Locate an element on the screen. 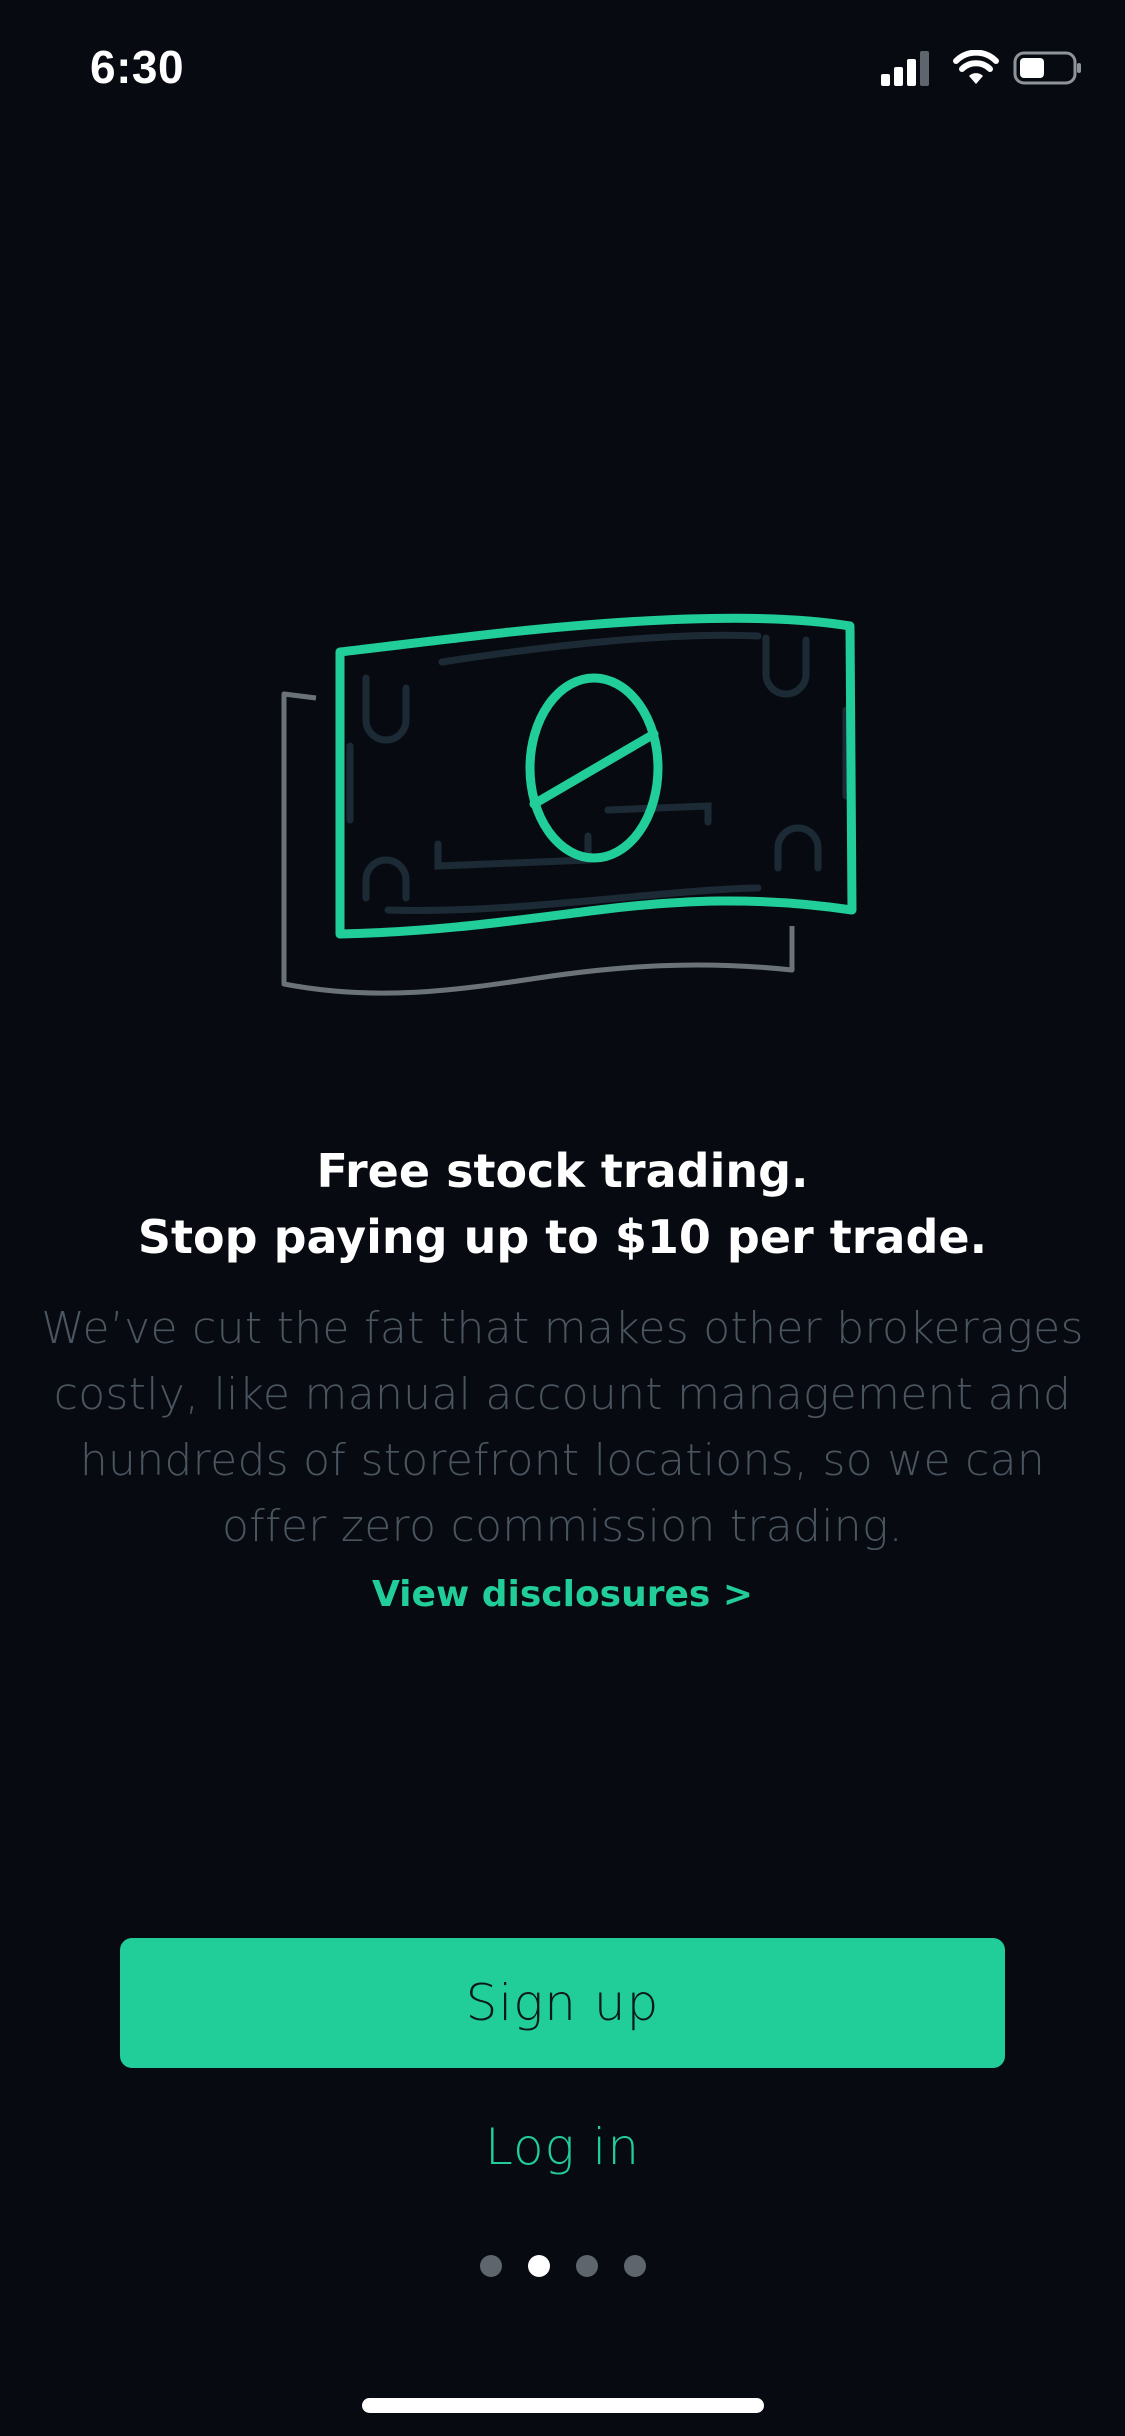 This screenshot has height=2436, width=1125. page-indicator is located at coordinates (562, 2266).